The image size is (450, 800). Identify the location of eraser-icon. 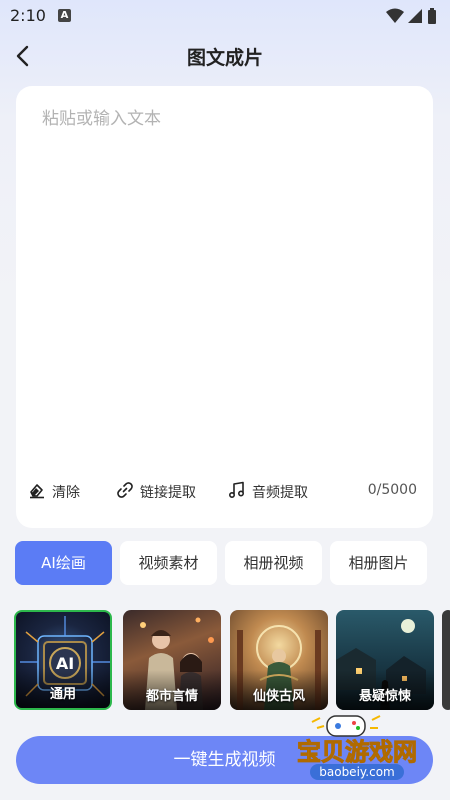
(37, 492).